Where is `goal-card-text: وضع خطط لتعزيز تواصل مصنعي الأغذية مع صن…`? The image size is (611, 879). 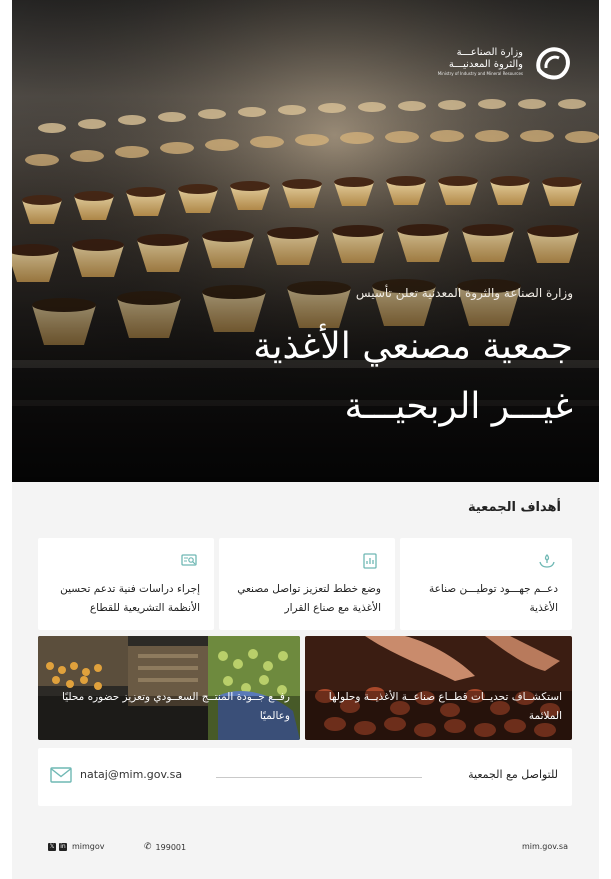 goal-card-text: وضع خطط لتعزيز تواصل مصنعي الأغذية مع صن… is located at coordinates (309, 598).